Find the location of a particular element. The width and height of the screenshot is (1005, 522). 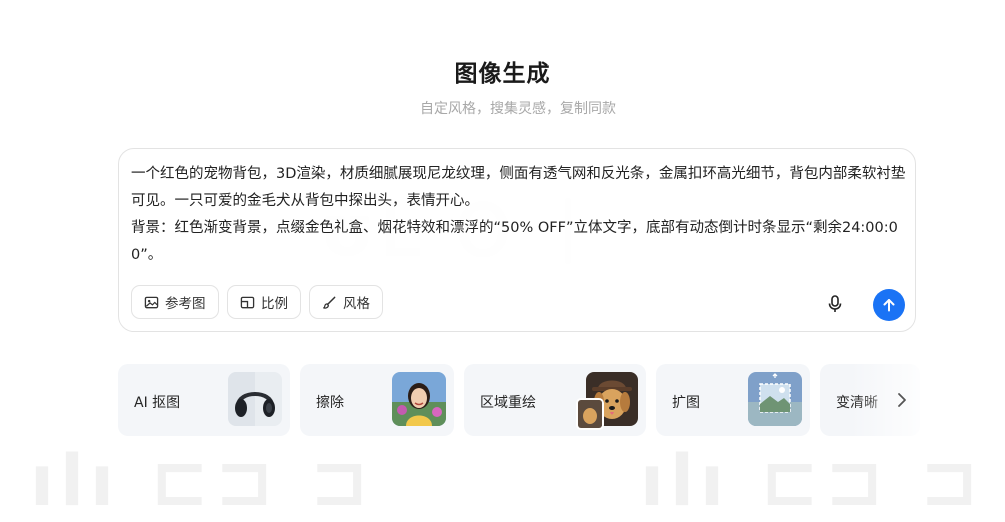

send-button is located at coordinates (889, 305).